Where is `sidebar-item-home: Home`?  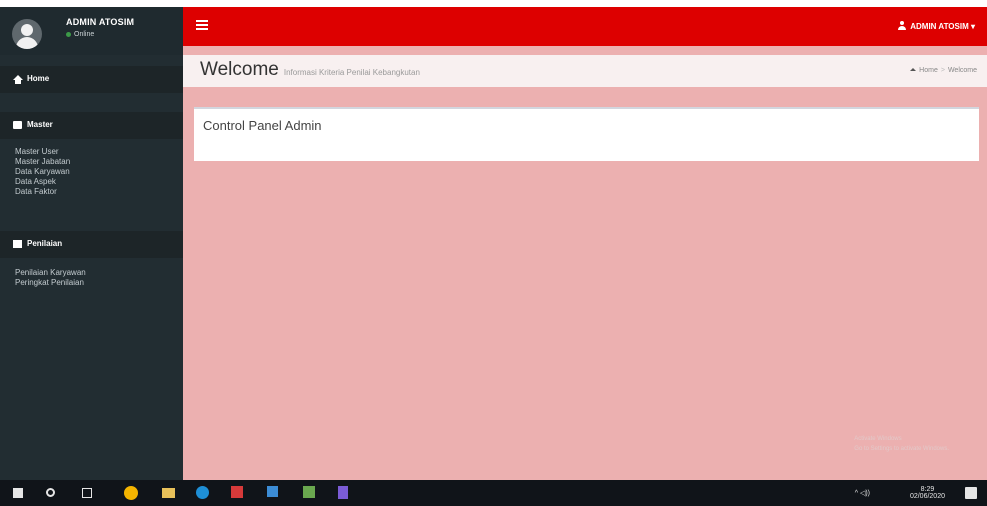 sidebar-item-home: Home is located at coordinates (91, 79).